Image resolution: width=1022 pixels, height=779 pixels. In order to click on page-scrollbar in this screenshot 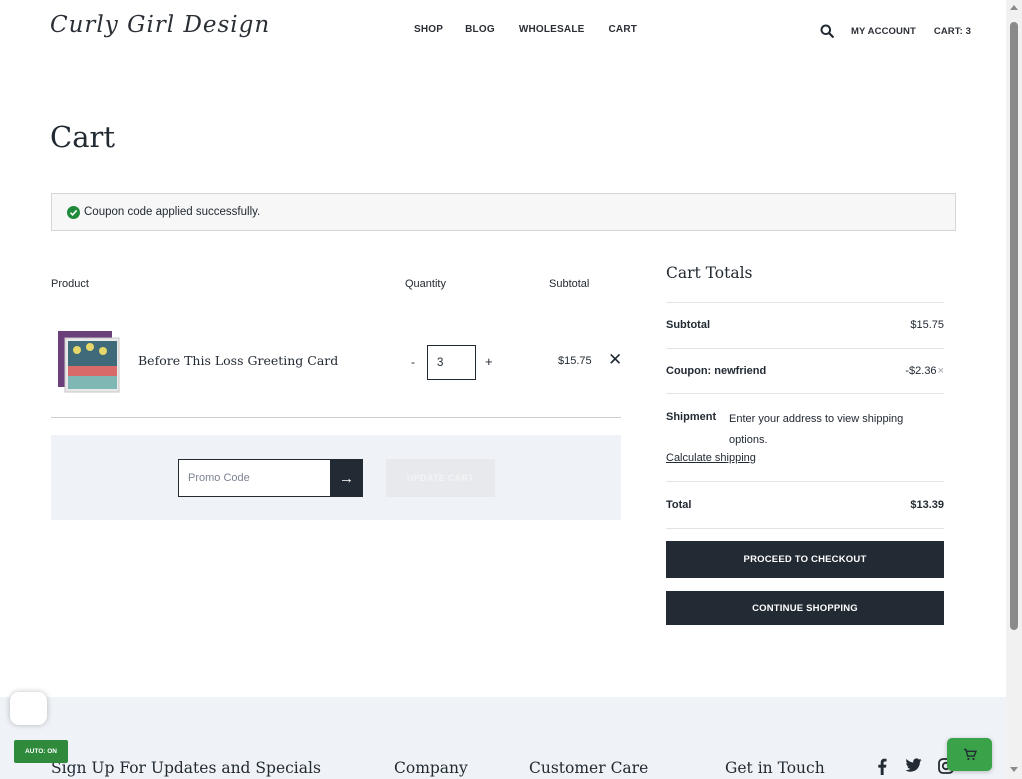, I will do `click(1014, 389)`.